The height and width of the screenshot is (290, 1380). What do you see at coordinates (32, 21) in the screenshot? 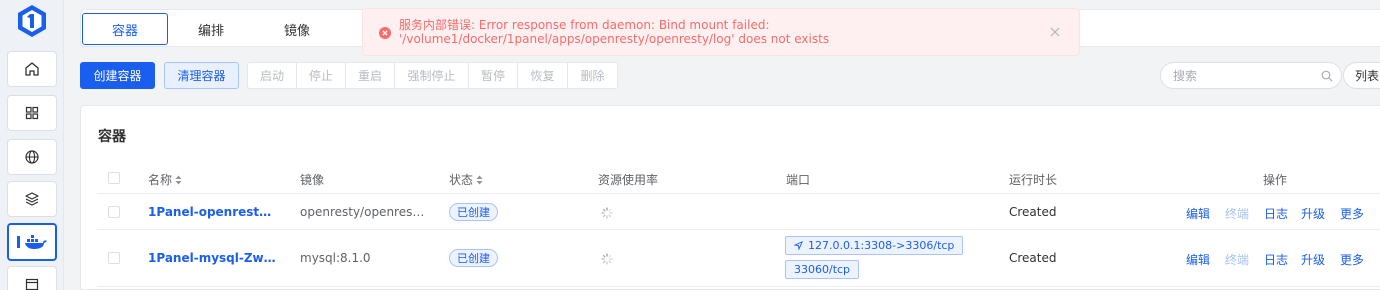
I see `app-logo-icon` at bounding box center [32, 21].